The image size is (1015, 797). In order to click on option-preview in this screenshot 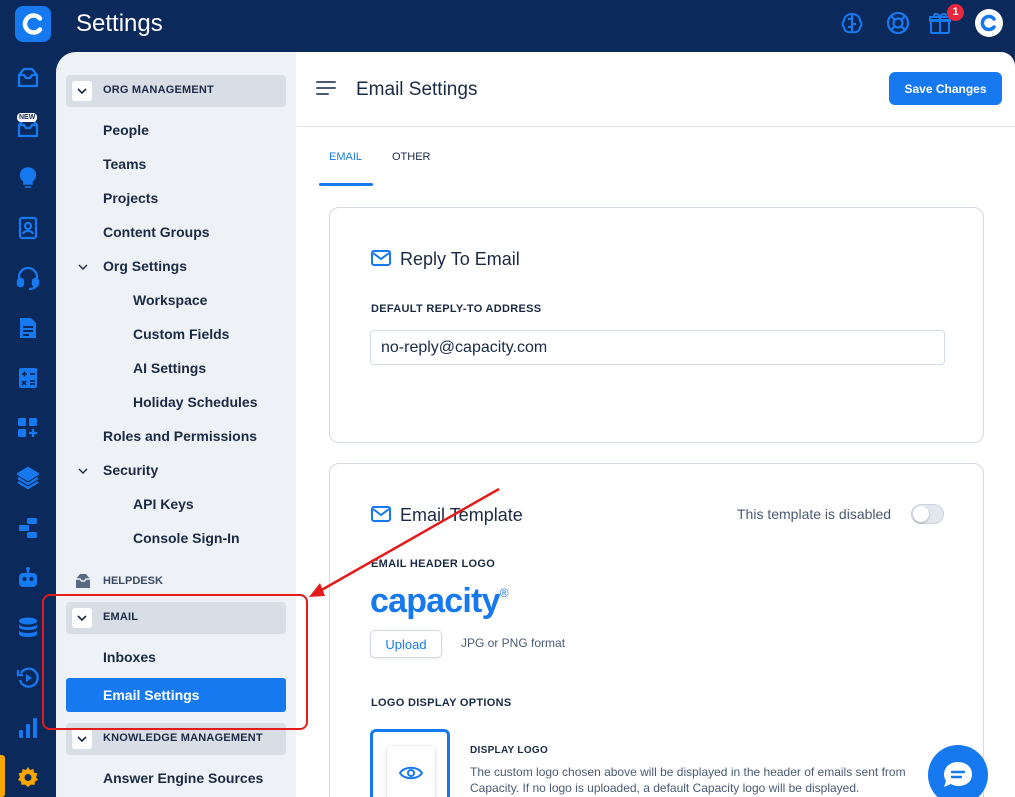, I will do `click(411, 771)`.